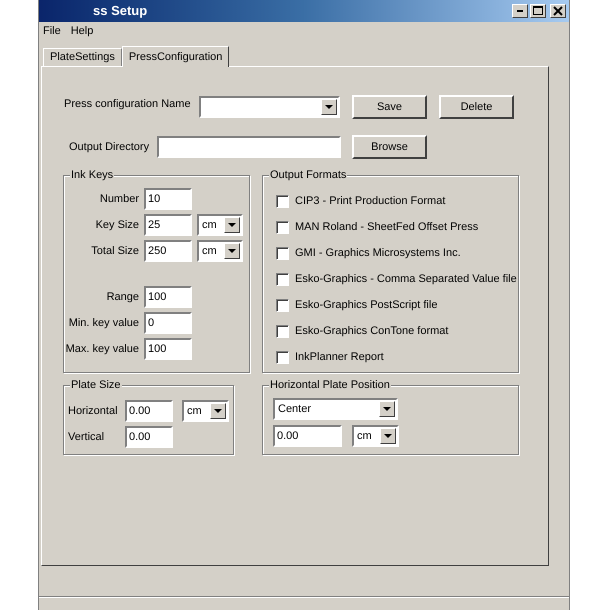 The width and height of the screenshot is (600, 610). What do you see at coordinates (386, 227) in the screenshot?
I see `checkbox-label: MAN Roland - SheetFed Offset Press` at bounding box center [386, 227].